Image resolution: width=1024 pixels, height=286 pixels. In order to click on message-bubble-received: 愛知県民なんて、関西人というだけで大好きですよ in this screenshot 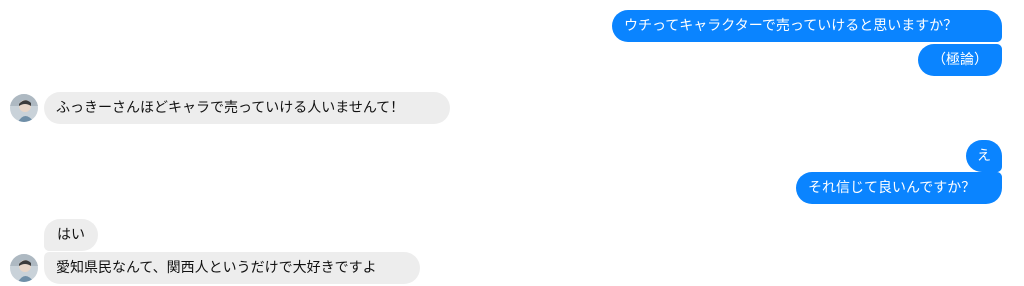, I will do `click(232, 268)`.